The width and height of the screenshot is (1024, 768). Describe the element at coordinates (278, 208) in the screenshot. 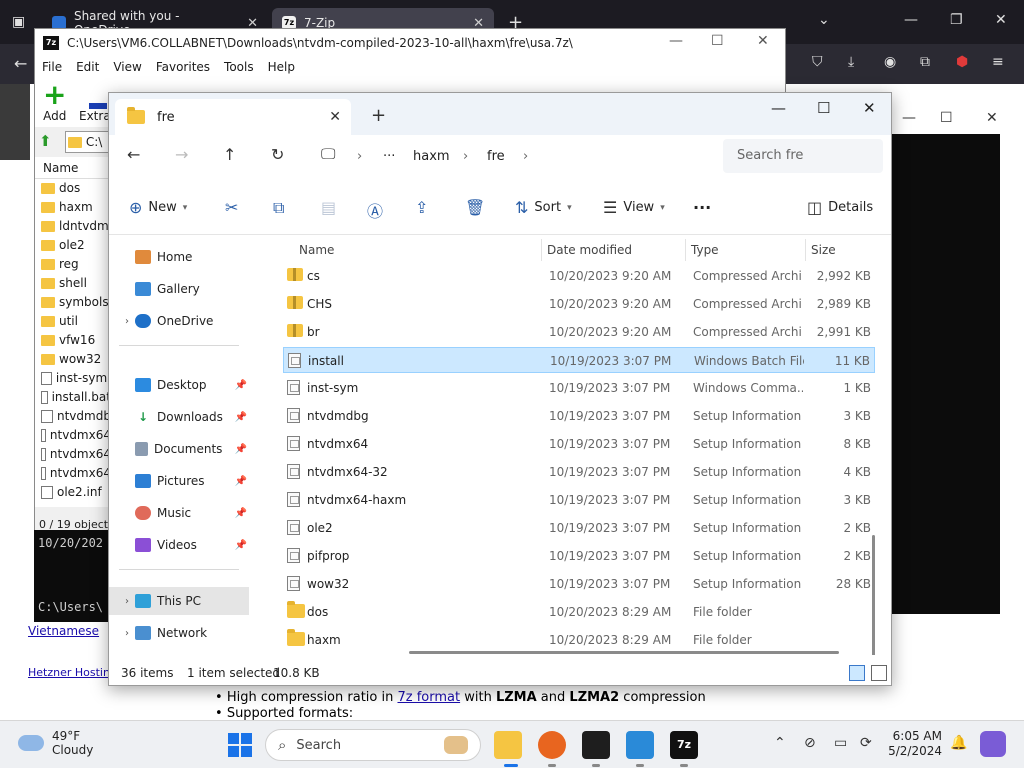

I see `copy-icon: ⧉` at that location.